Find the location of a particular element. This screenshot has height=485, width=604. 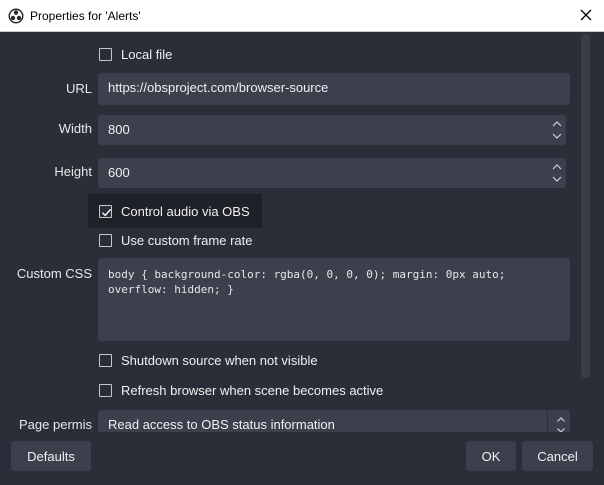

custom-frame-rate-label: Use custom frame rate is located at coordinates (187, 240).